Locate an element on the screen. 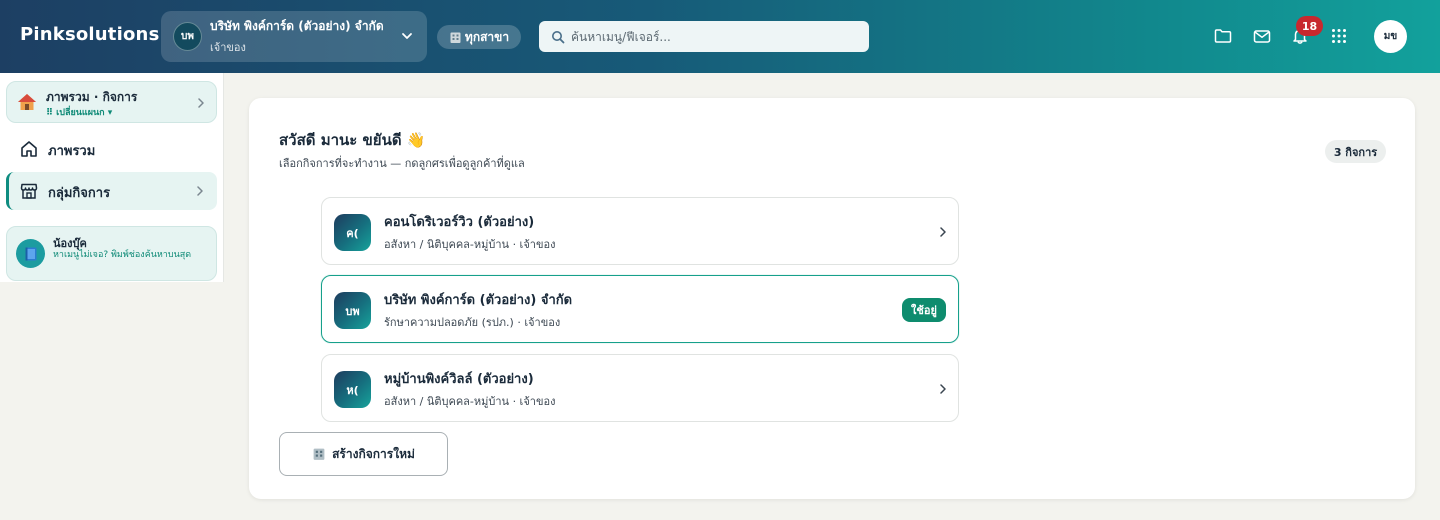 The image size is (1440, 520). folder-icon is located at coordinates (1223, 36).